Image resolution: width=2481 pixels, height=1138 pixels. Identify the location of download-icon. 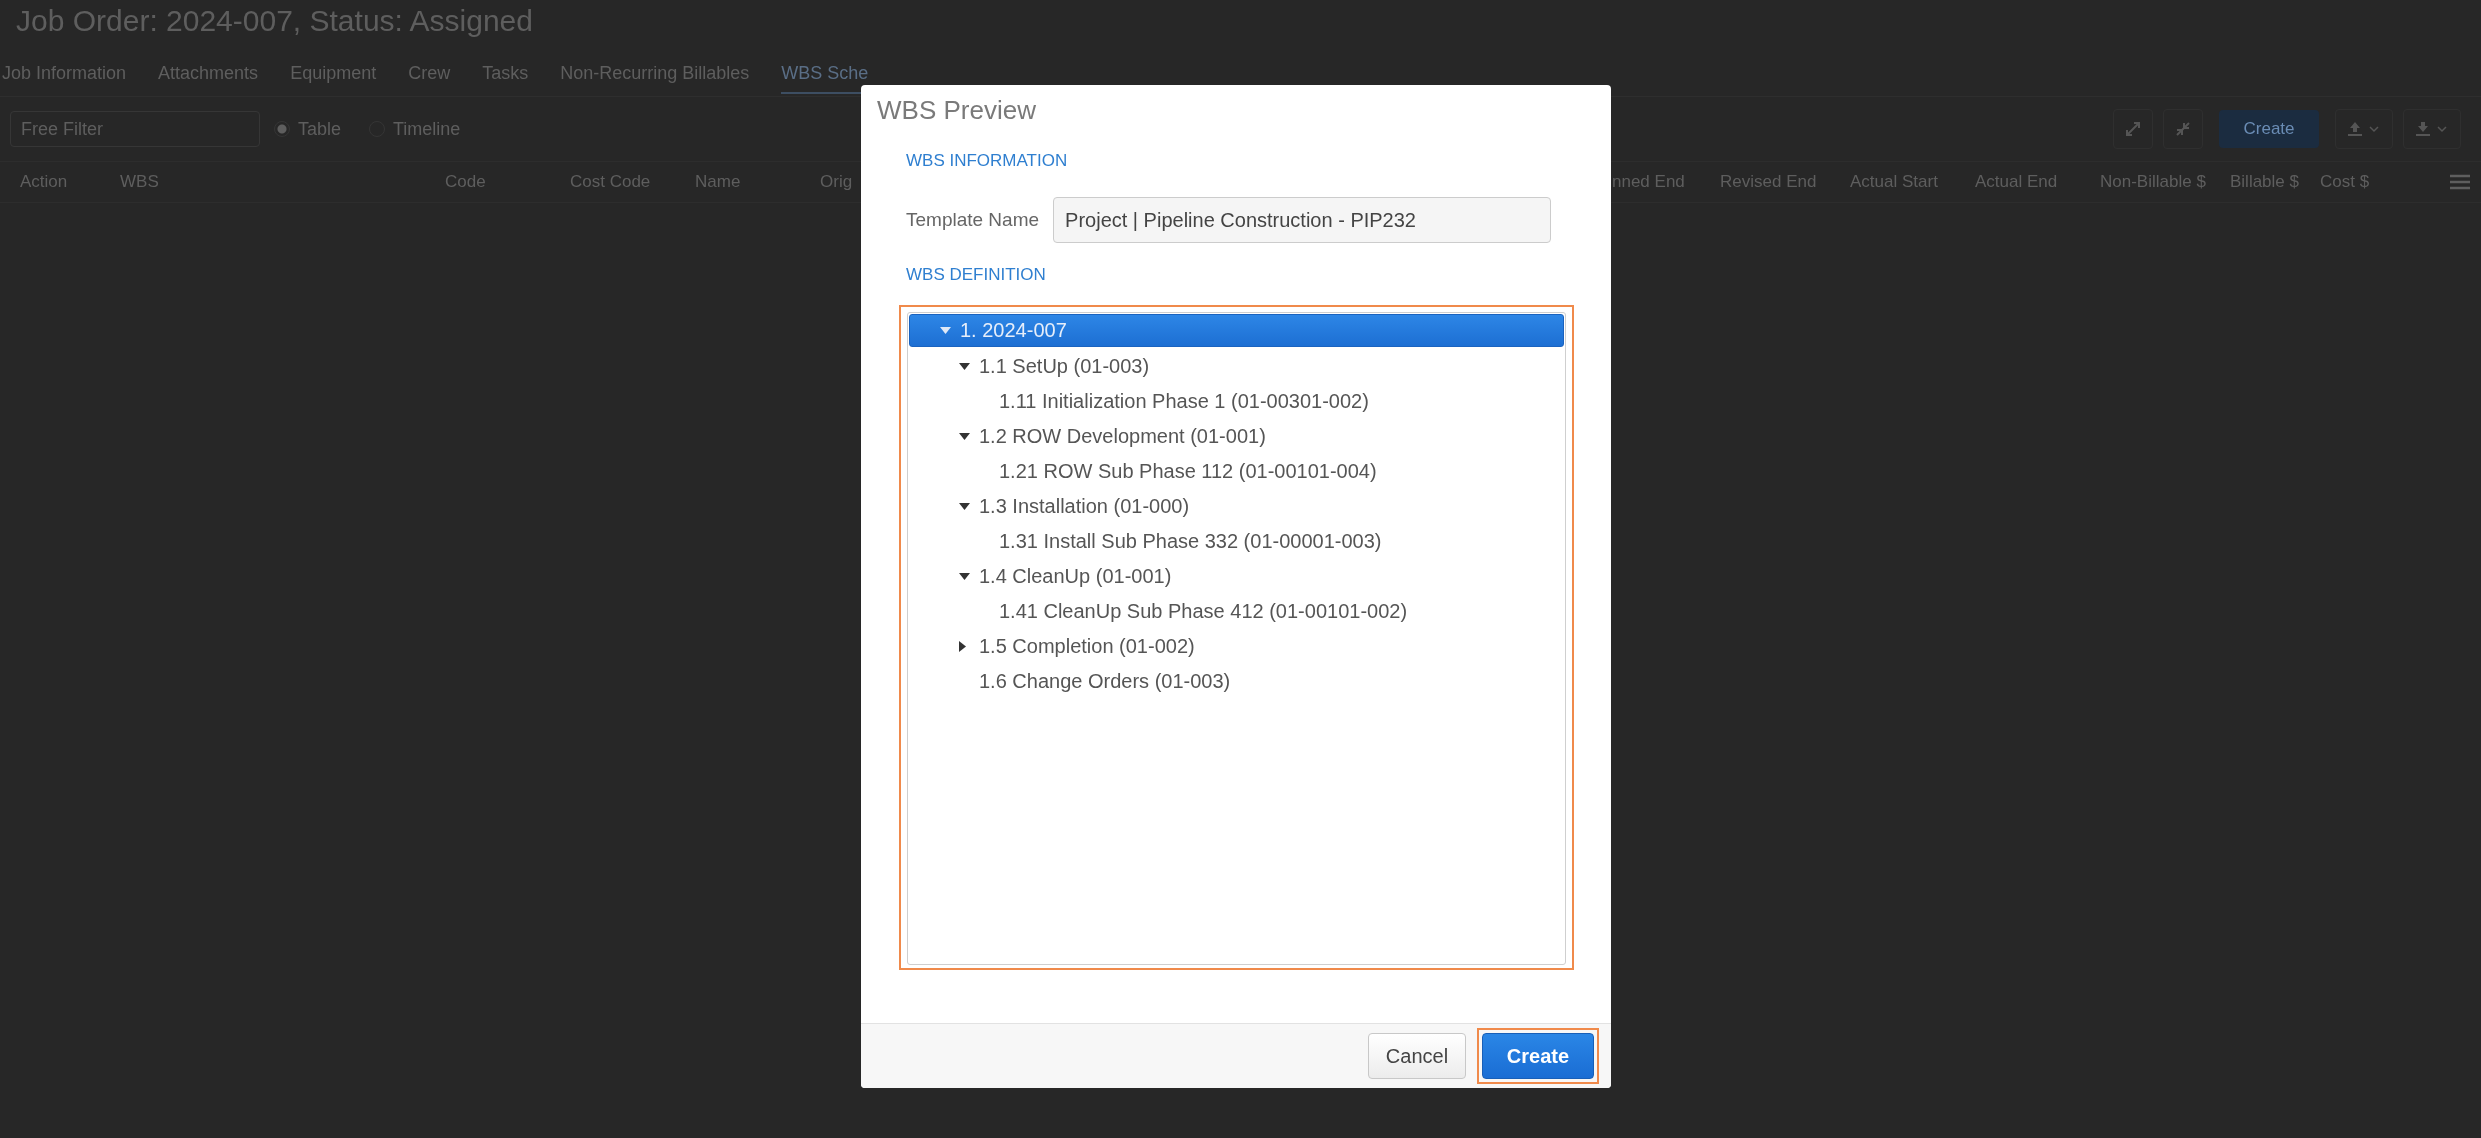
(2432, 129).